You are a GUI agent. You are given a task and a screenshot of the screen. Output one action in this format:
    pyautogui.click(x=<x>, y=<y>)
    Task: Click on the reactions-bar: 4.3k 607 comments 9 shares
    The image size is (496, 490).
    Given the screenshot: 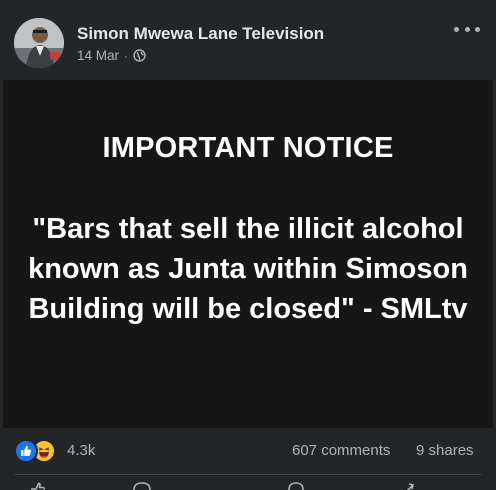 What is the action you would take?
    pyautogui.click(x=248, y=451)
    